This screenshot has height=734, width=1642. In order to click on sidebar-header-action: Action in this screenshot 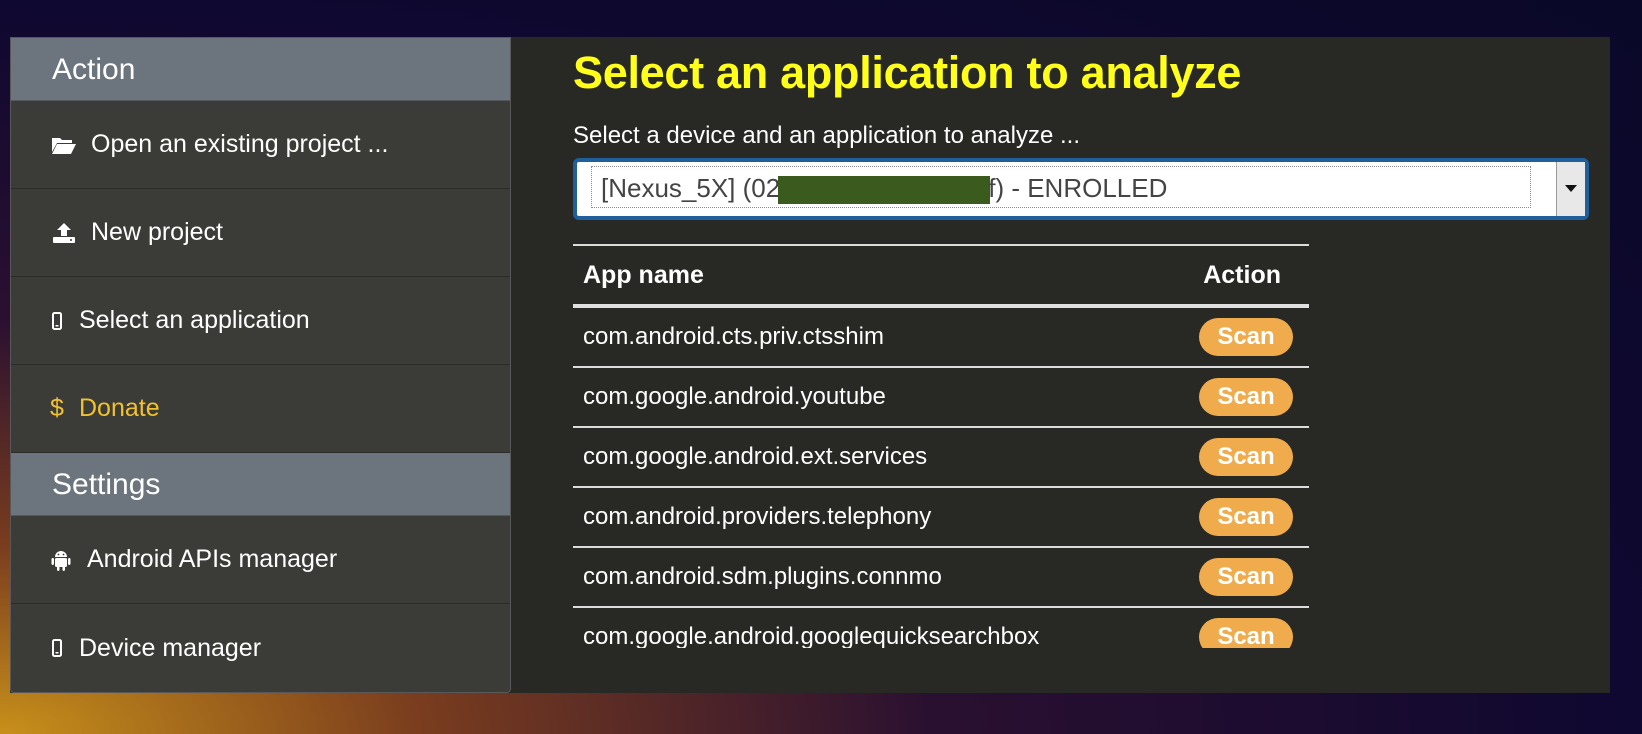, I will do `click(260, 69)`.